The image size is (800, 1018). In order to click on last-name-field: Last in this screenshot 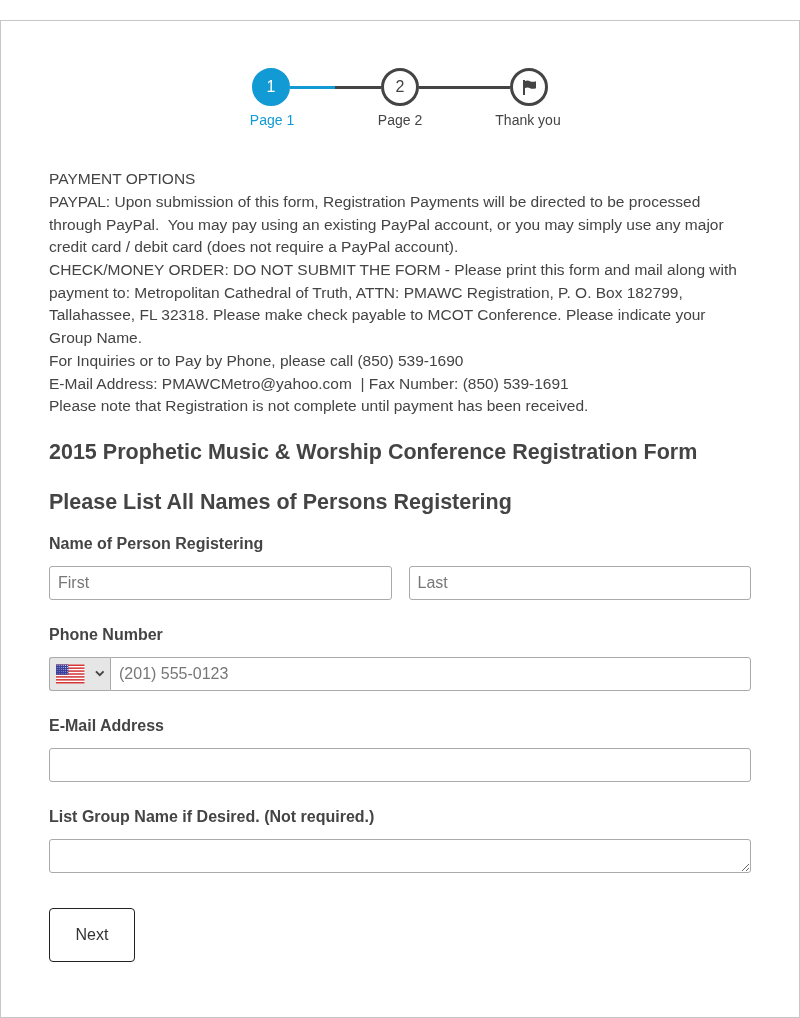, I will do `click(579, 583)`.